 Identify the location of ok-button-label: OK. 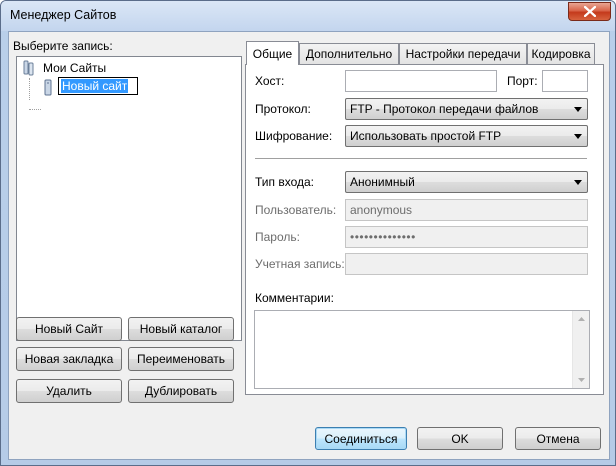
(460, 438).